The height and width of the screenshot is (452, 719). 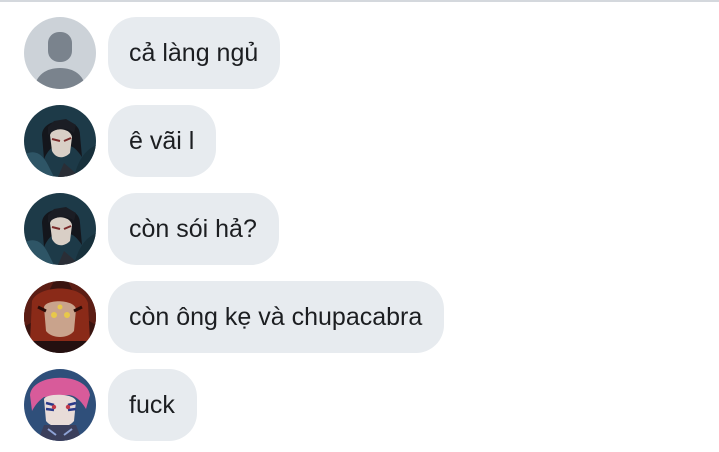 I want to click on message-row: còn ông kẹ và chupacabra, so click(x=234, y=317).